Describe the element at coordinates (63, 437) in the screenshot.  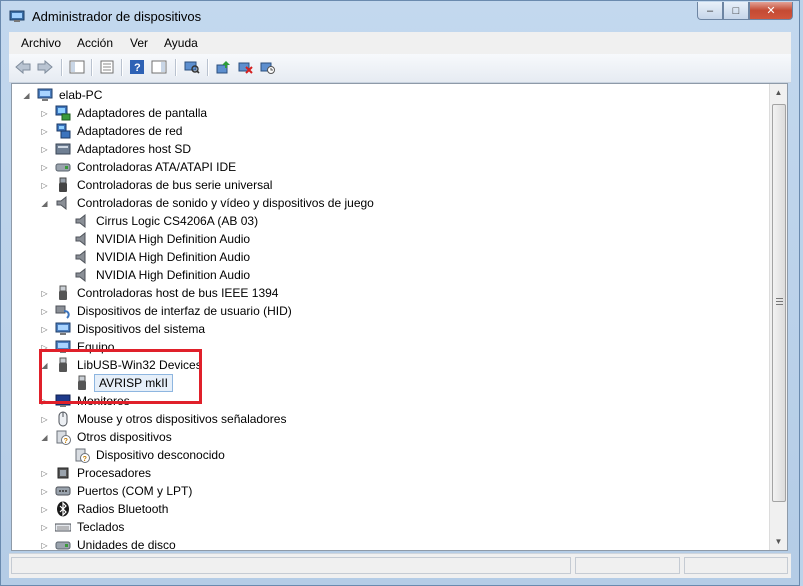
I see `unknown-device-icon: ?` at that location.